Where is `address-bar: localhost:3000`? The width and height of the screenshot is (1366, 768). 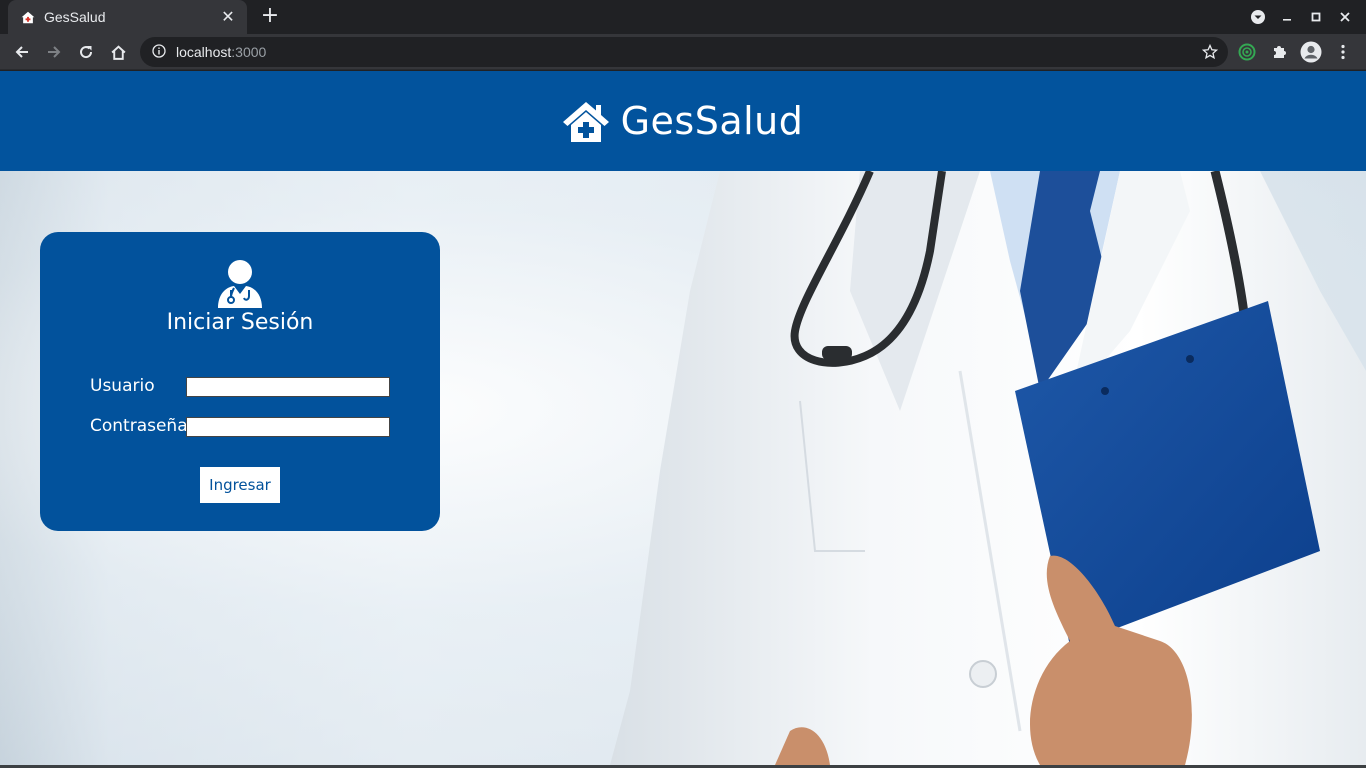
address-bar: localhost:3000 is located at coordinates (684, 52).